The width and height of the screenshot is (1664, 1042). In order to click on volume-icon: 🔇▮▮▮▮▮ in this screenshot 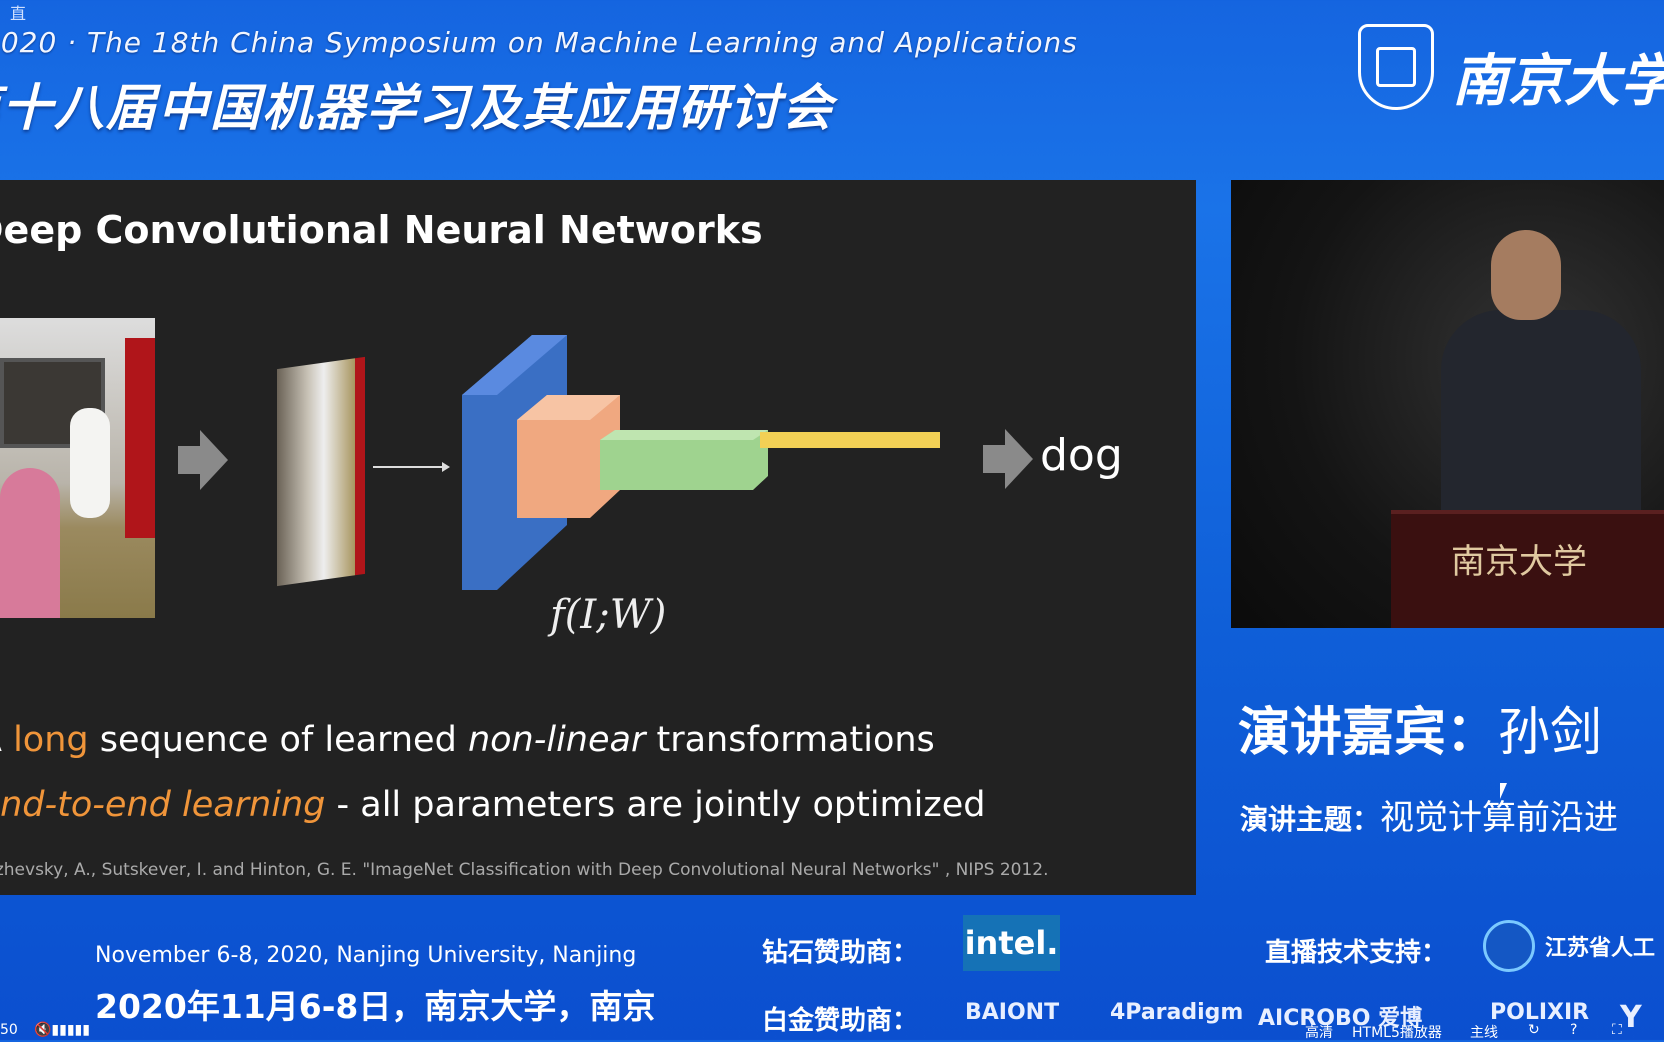, I will do `click(62, 1030)`.